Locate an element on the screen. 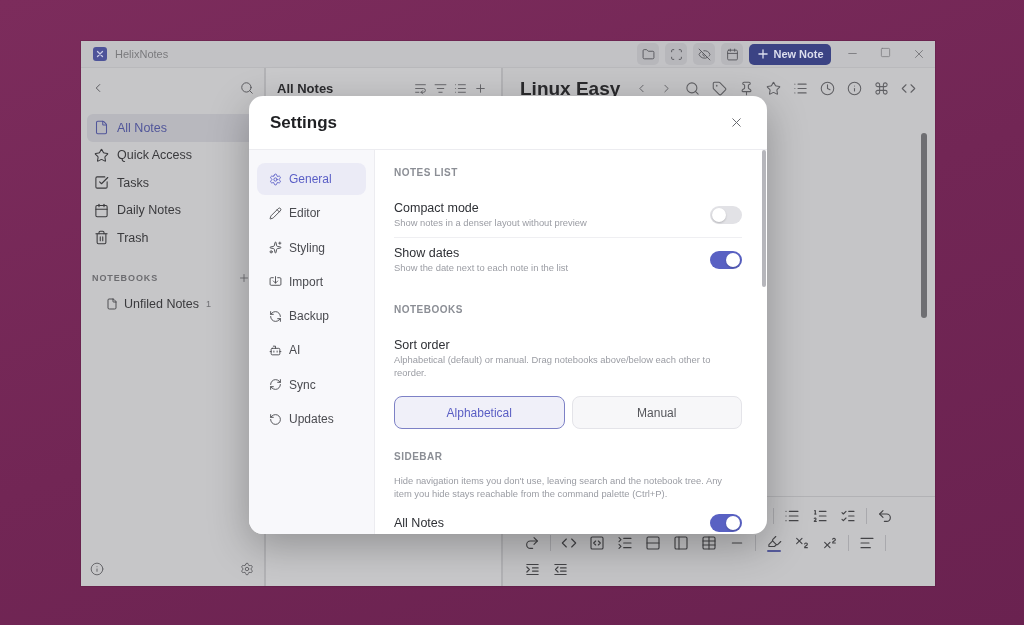  setting-label: Compact mode is located at coordinates (437, 208).